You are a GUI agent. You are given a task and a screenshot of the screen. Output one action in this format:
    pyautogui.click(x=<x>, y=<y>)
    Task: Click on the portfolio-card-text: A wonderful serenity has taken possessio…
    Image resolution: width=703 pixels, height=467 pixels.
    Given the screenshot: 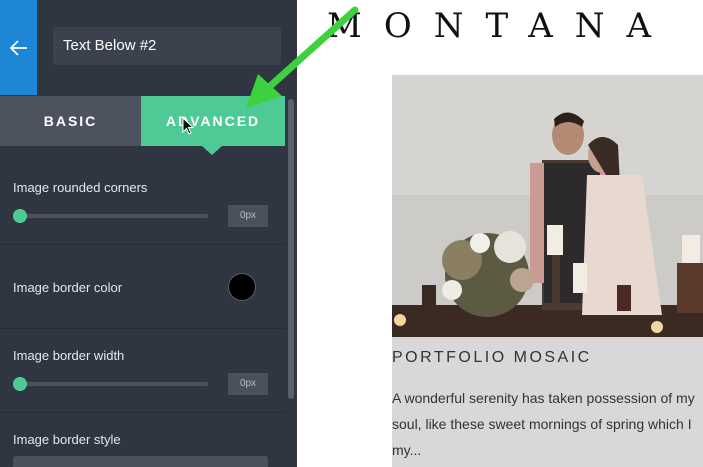 What is the action you would take?
    pyautogui.click(x=543, y=424)
    